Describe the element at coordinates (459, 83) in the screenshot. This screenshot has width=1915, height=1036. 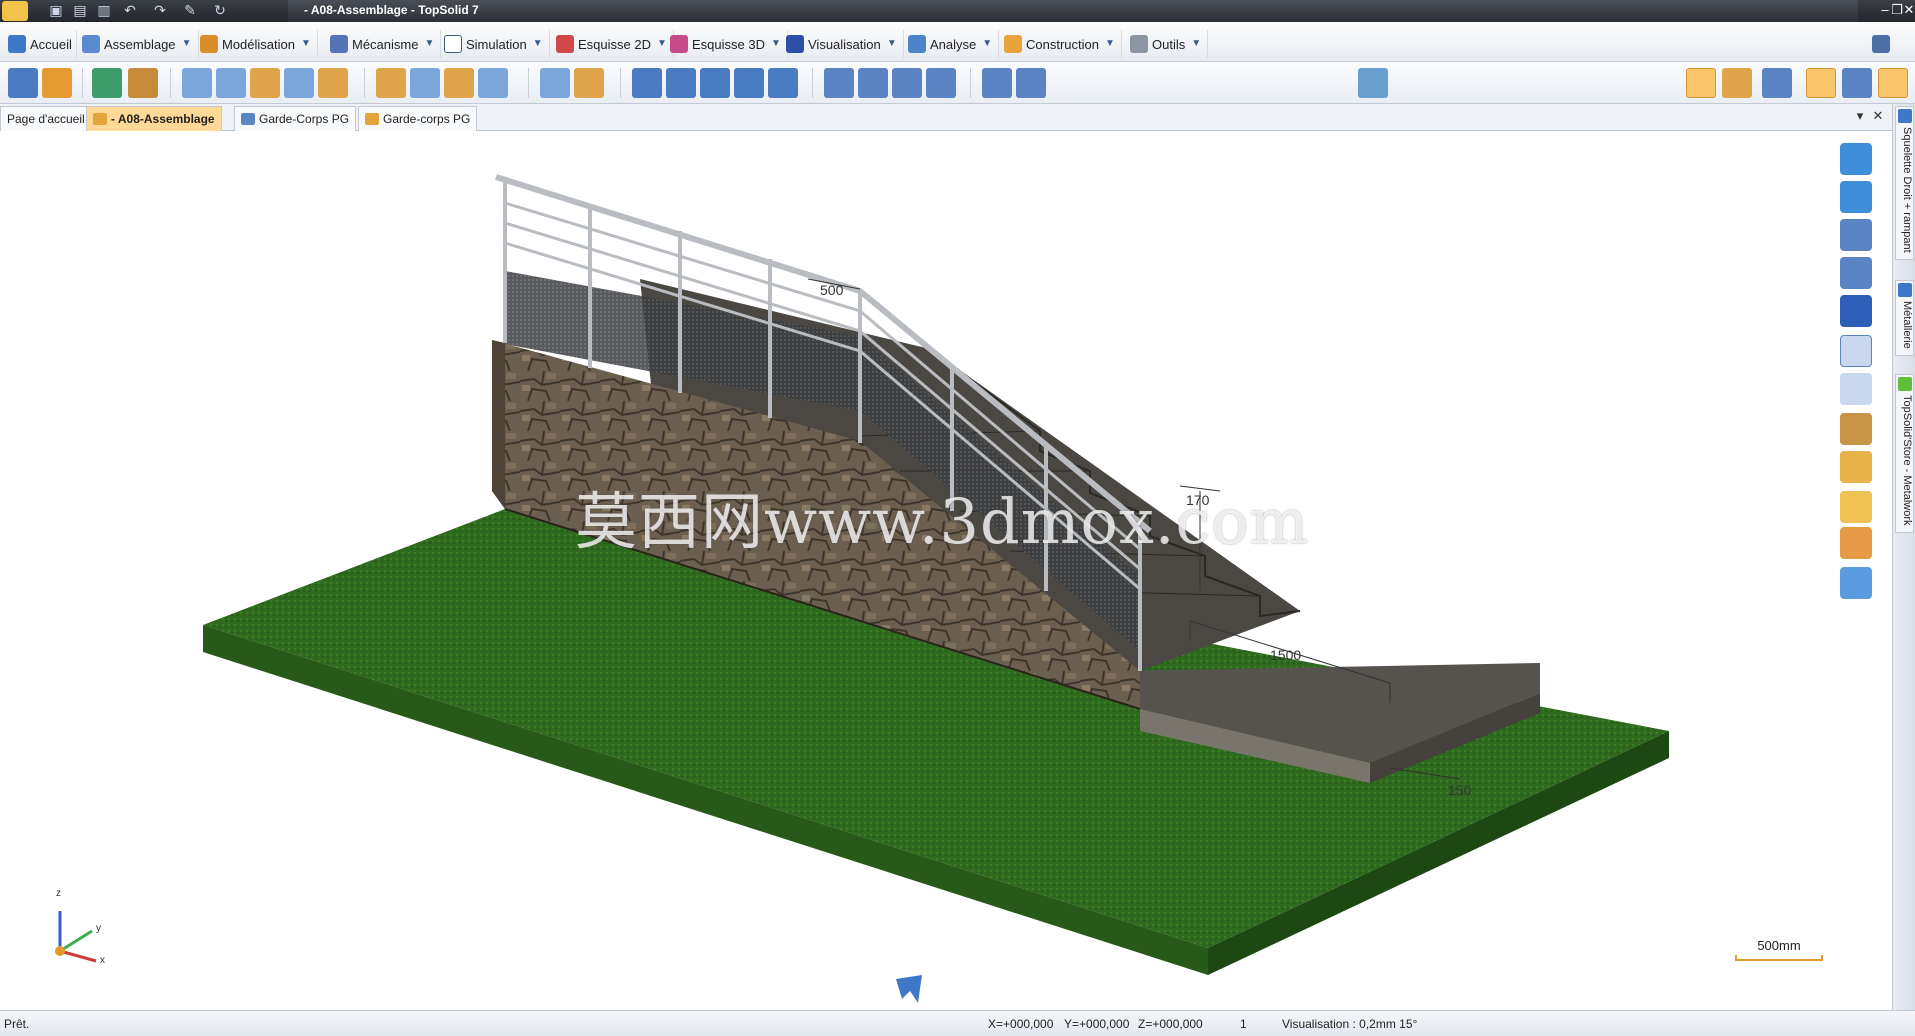
I see `boolean-icon` at that location.